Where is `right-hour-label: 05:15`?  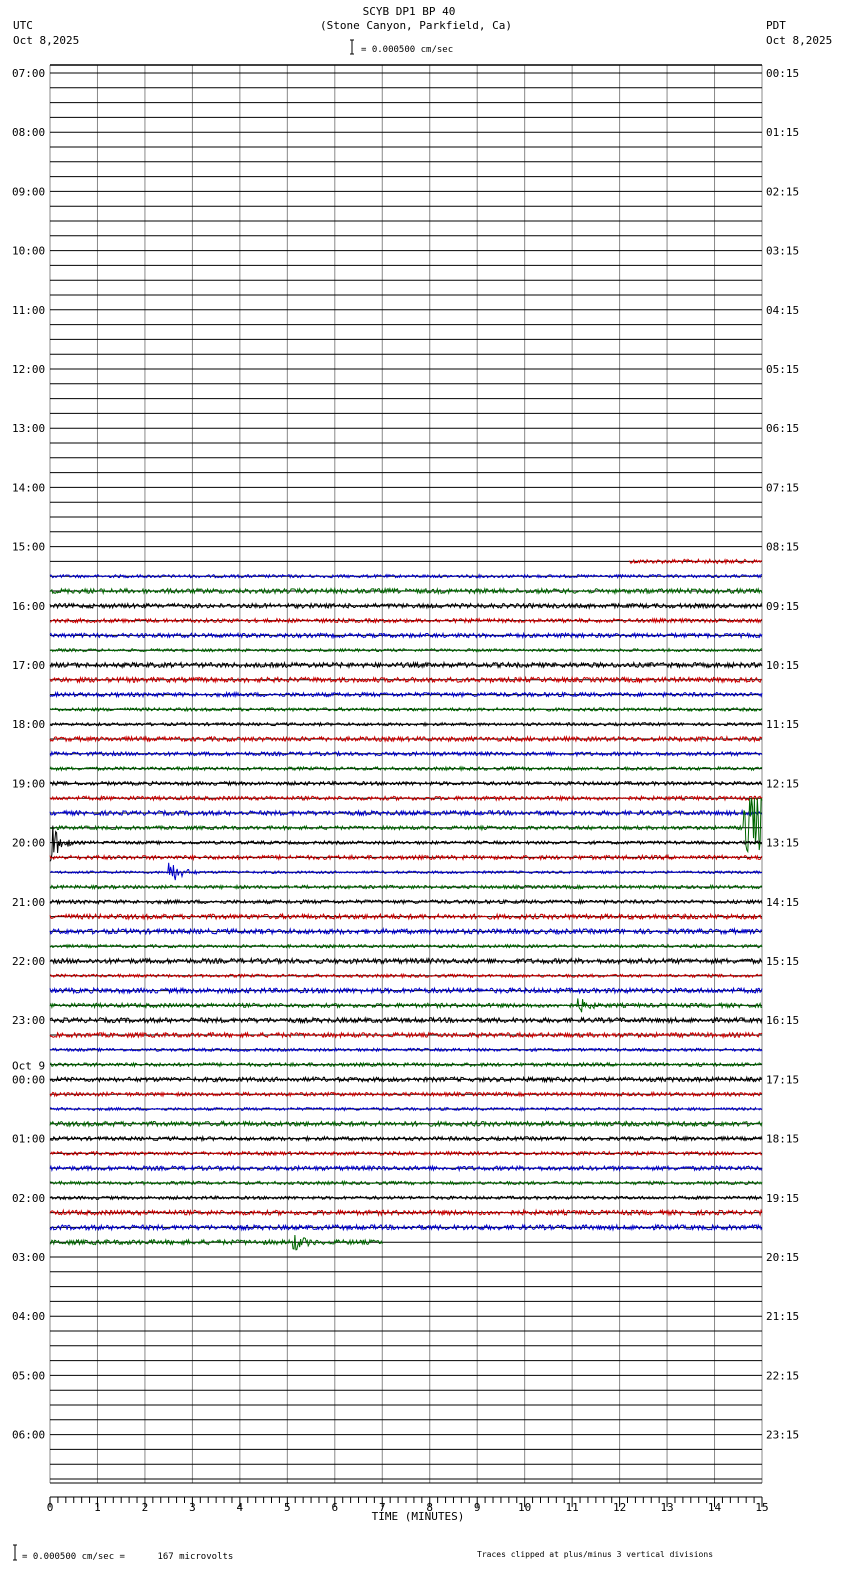 right-hour-label: 05:15 is located at coordinates (782, 369).